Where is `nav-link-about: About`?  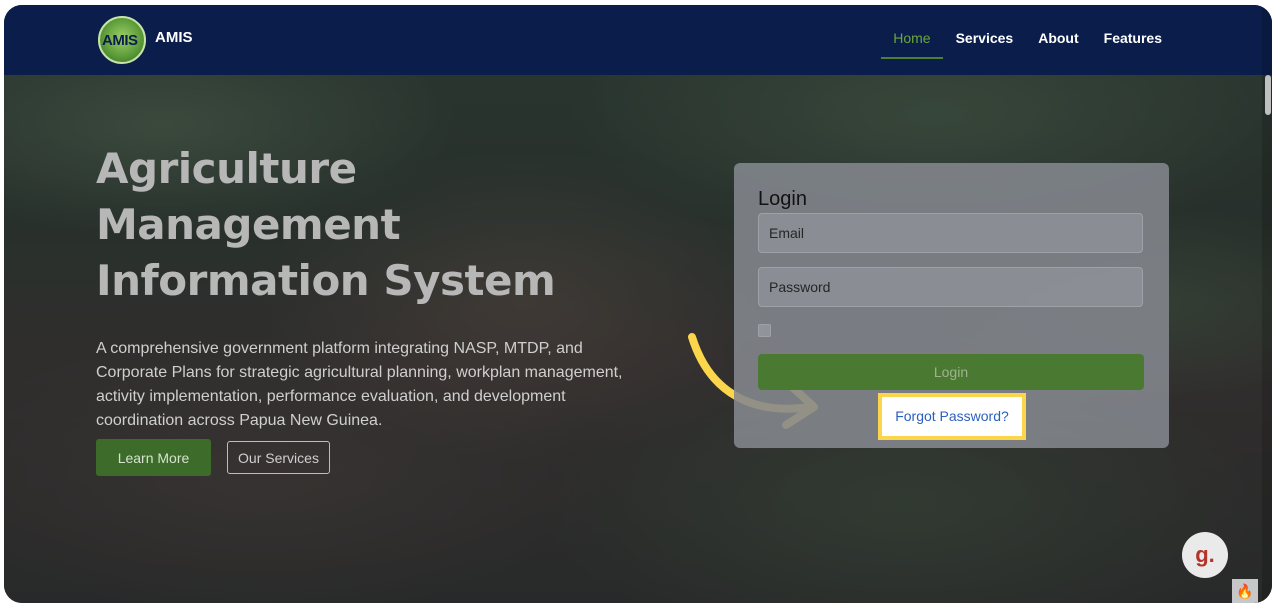 nav-link-about: About is located at coordinates (1058, 38).